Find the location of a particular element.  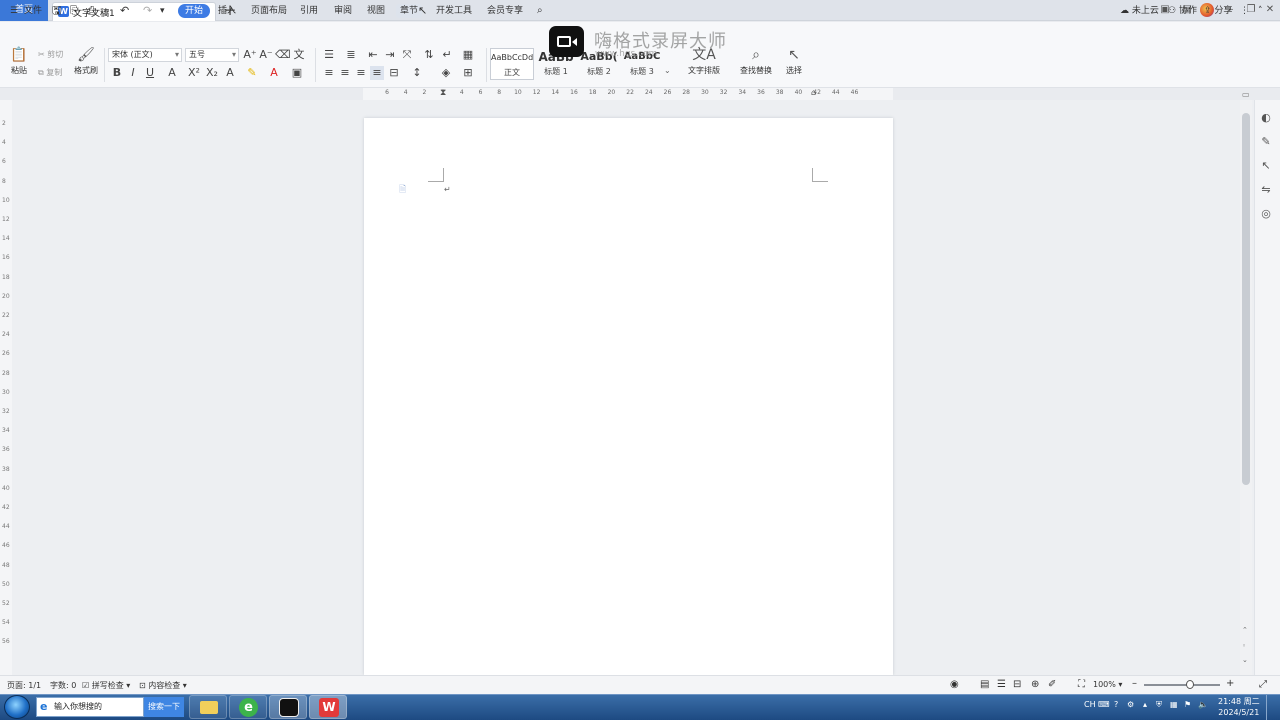

vertical-scrollbar-thumb is located at coordinates (1246, 299).